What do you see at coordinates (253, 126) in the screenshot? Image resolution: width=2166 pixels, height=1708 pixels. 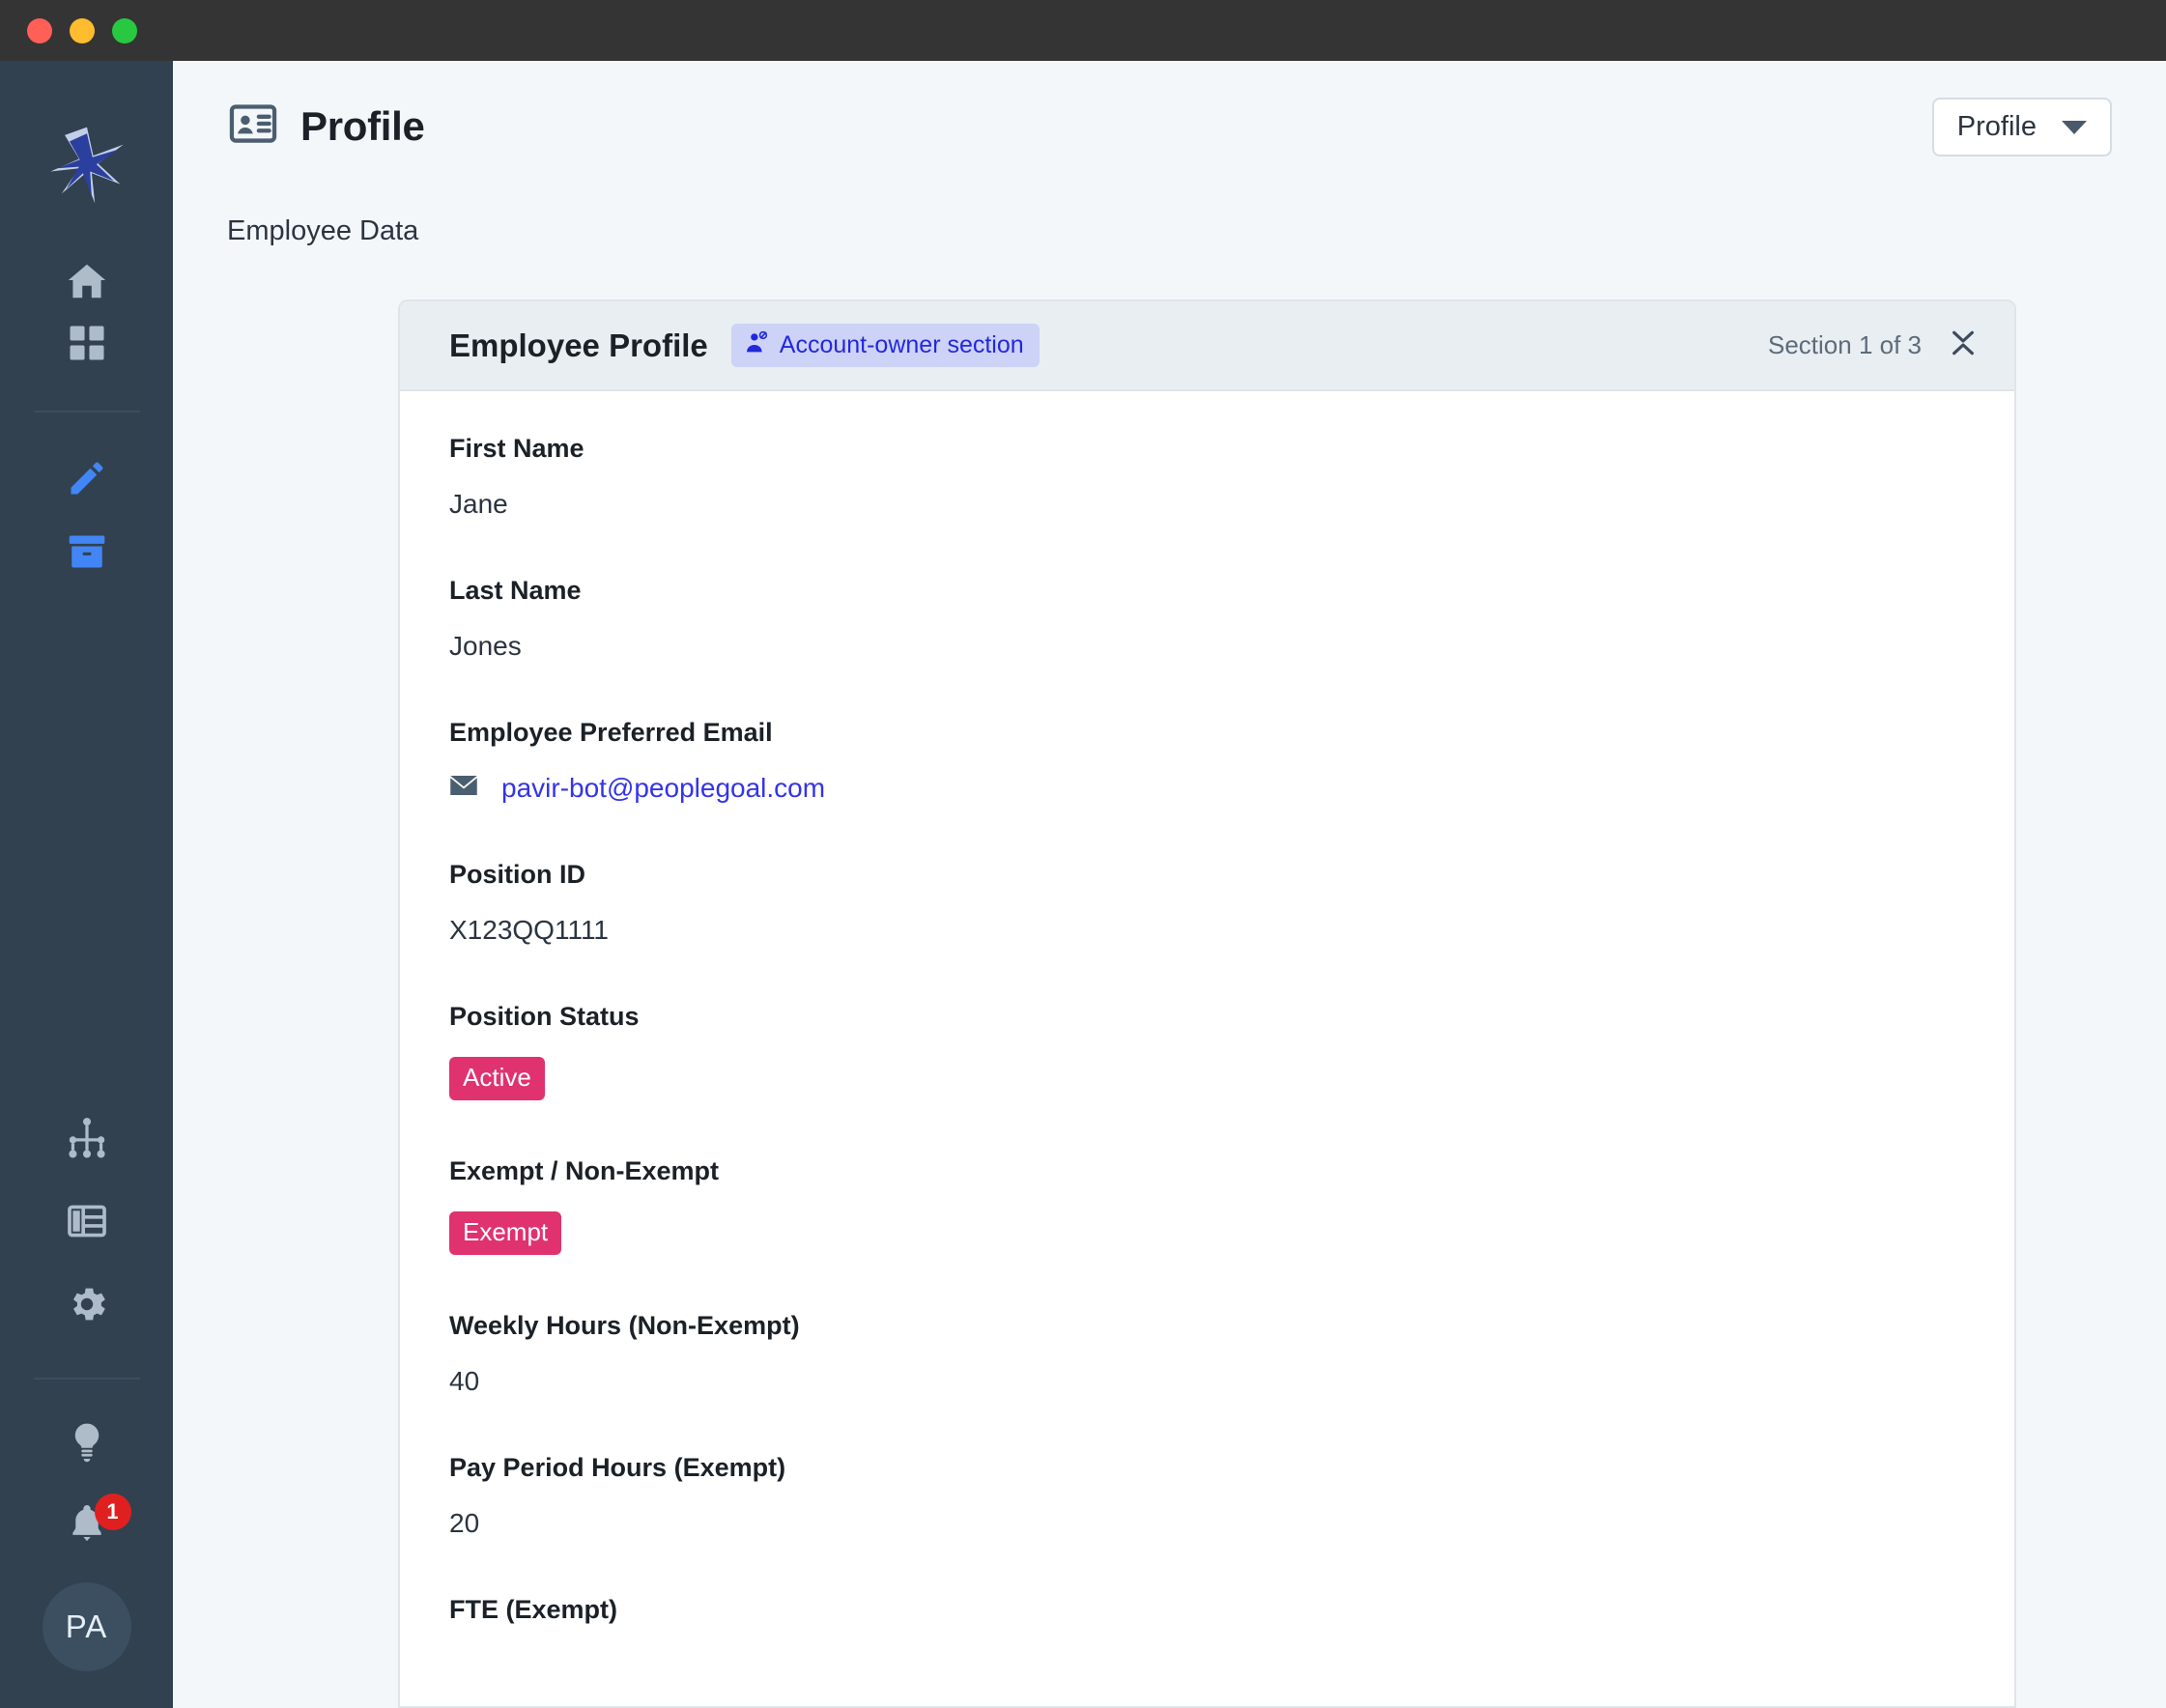 I see `id-card-icon` at bounding box center [253, 126].